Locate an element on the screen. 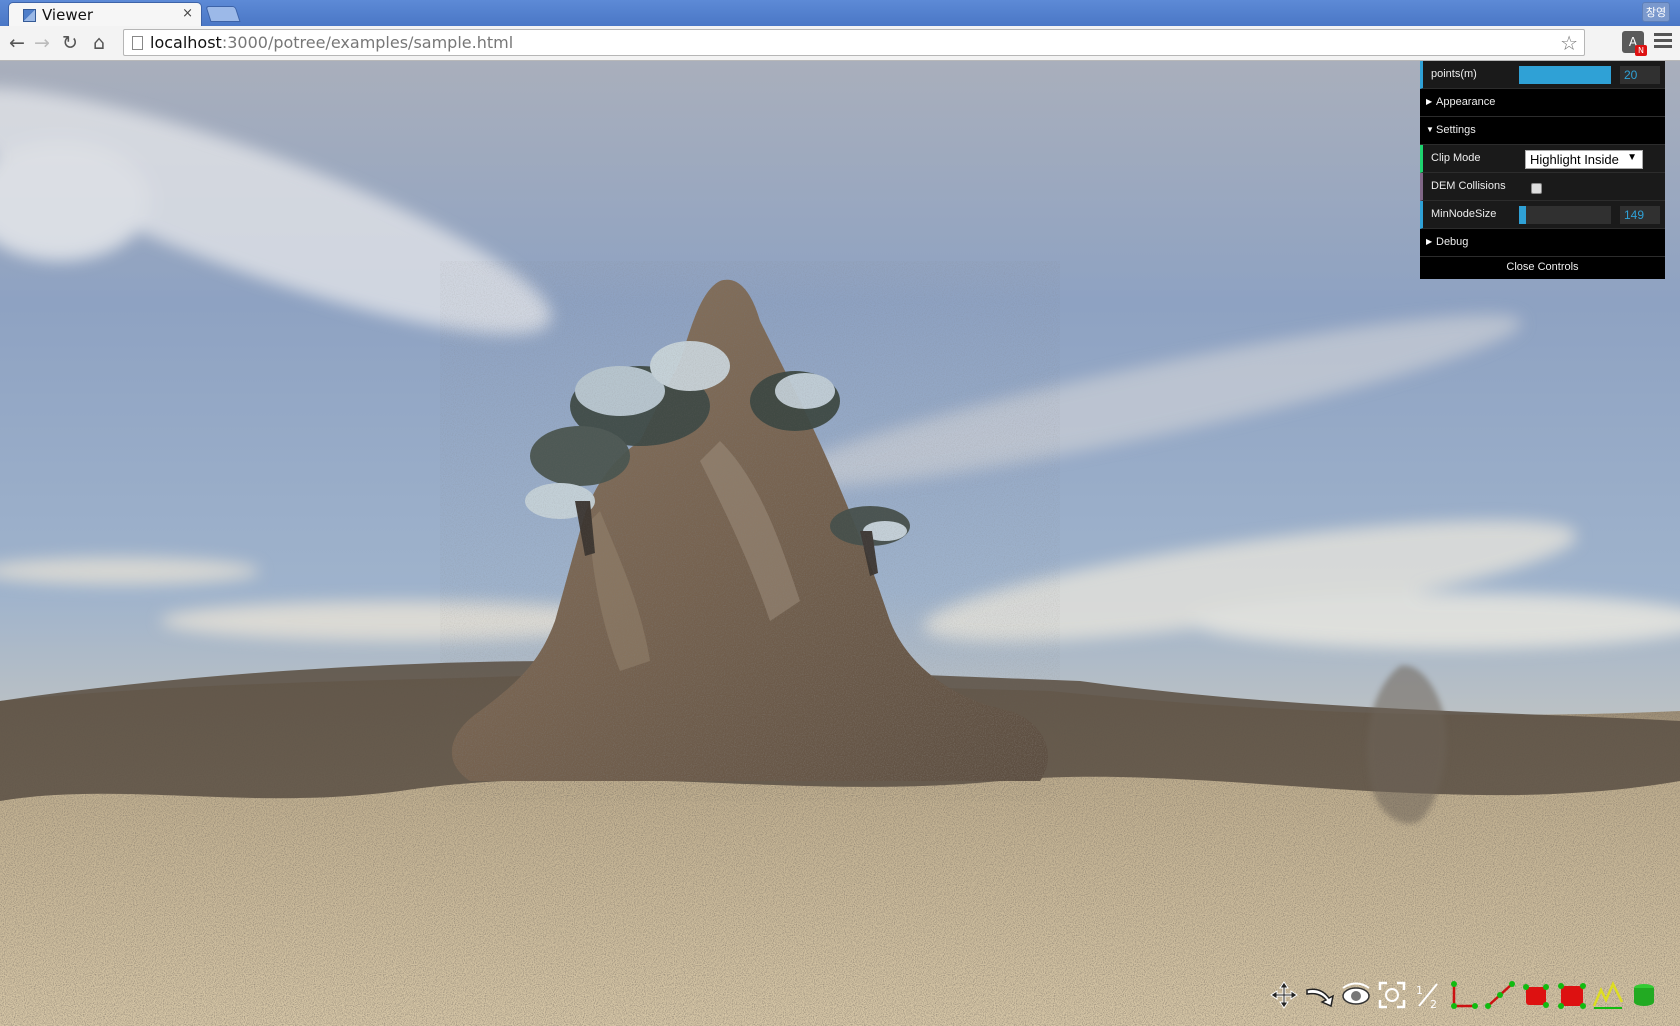 Image resolution: width=1680 pixels, height=1026 pixels. points-slider-fill is located at coordinates (1565, 75).